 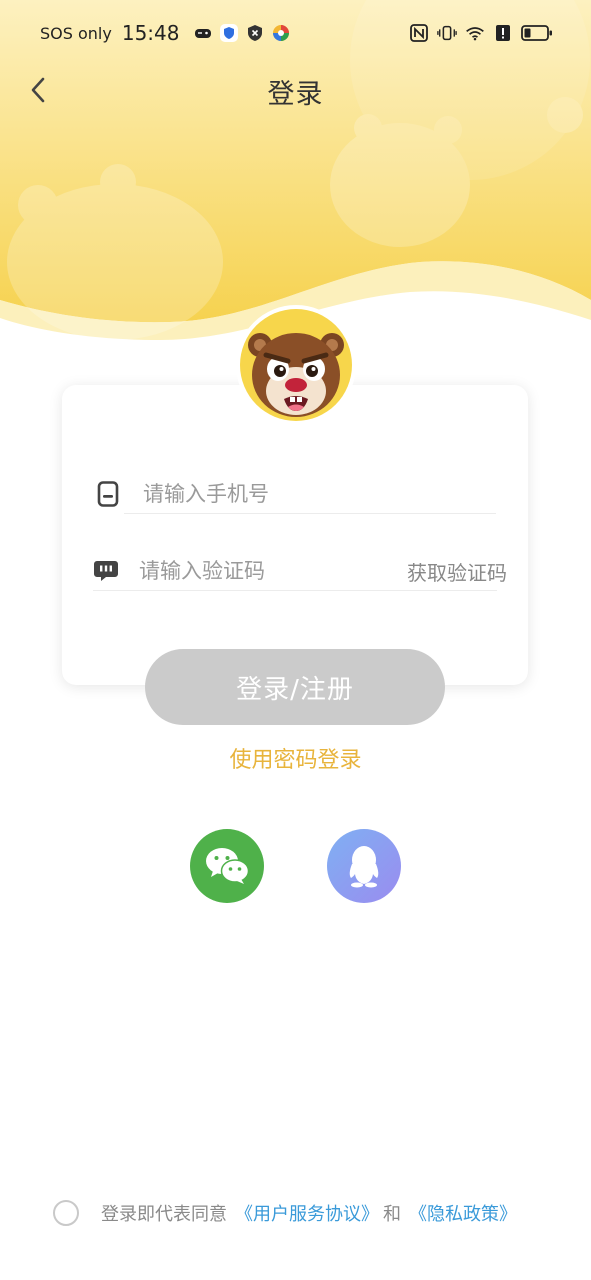 What do you see at coordinates (295, 758) in the screenshot?
I see `password-login-link: 使用密码登录` at bounding box center [295, 758].